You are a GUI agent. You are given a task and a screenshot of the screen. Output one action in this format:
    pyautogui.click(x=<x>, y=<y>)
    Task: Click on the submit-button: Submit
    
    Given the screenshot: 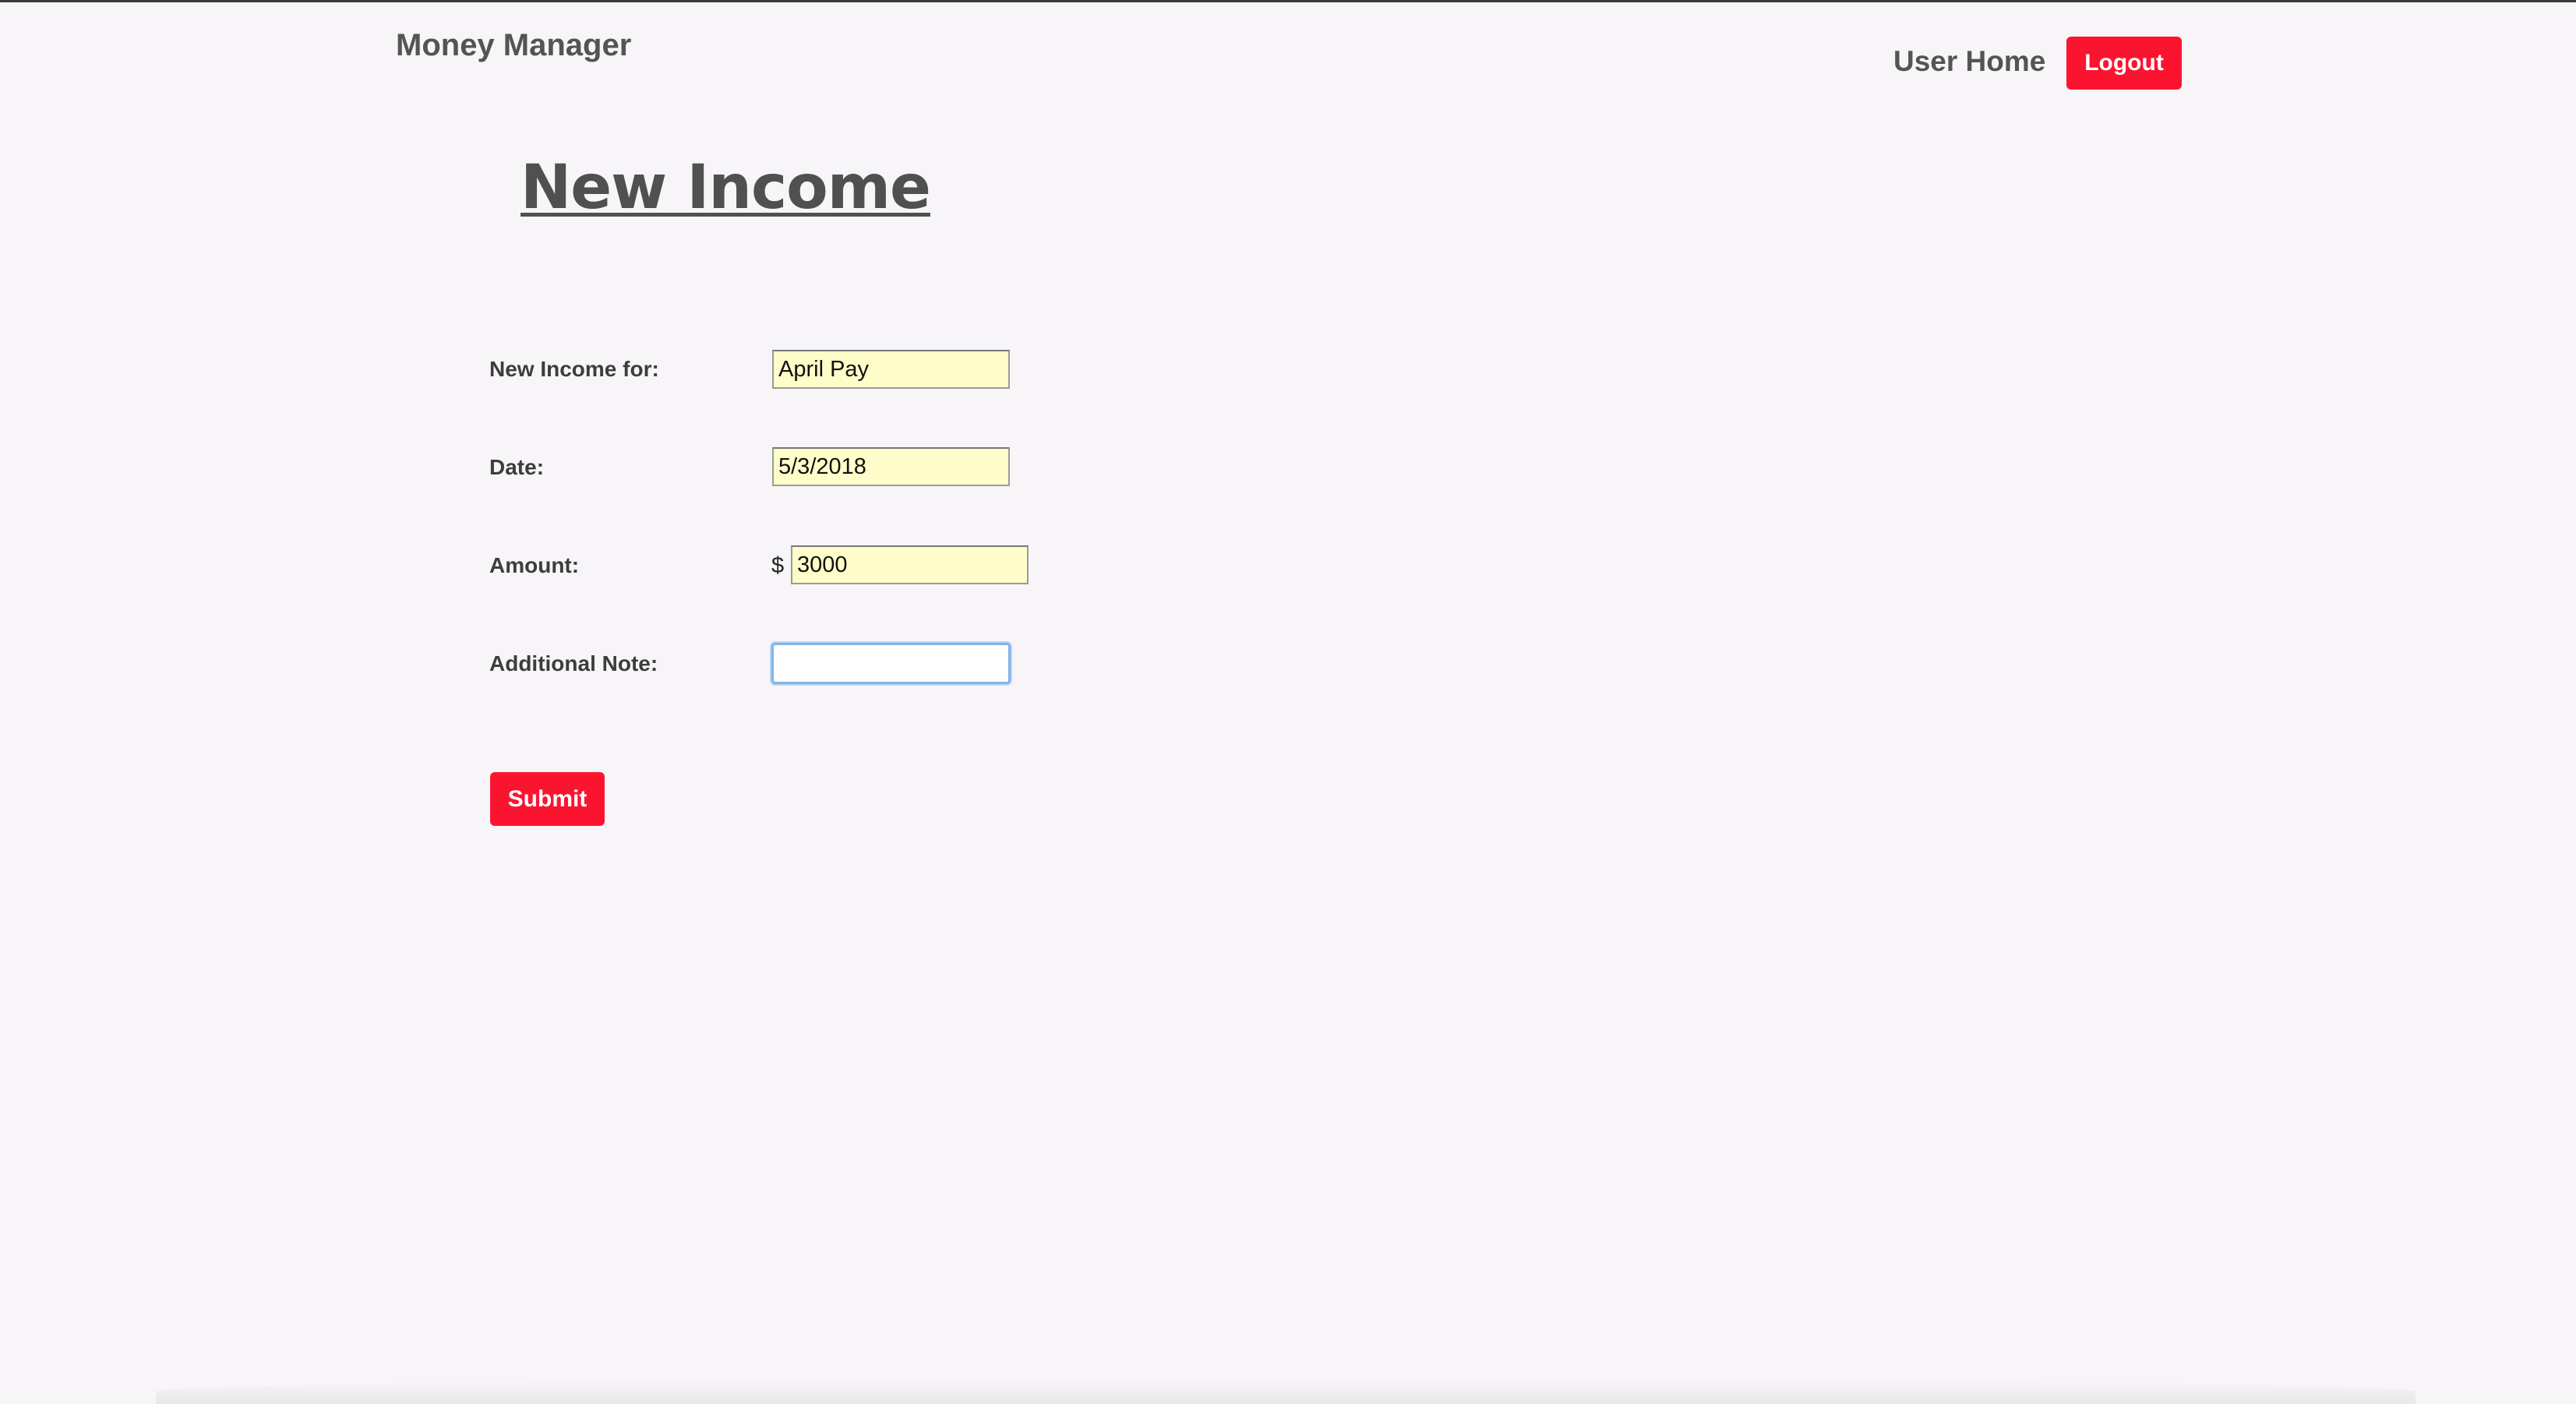 What is the action you would take?
    pyautogui.click(x=547, y=799)
    